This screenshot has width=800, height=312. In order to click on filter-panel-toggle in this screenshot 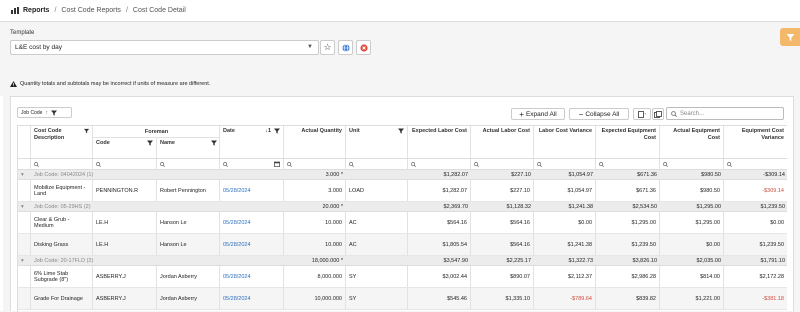, I will do `click(790, 37)`.